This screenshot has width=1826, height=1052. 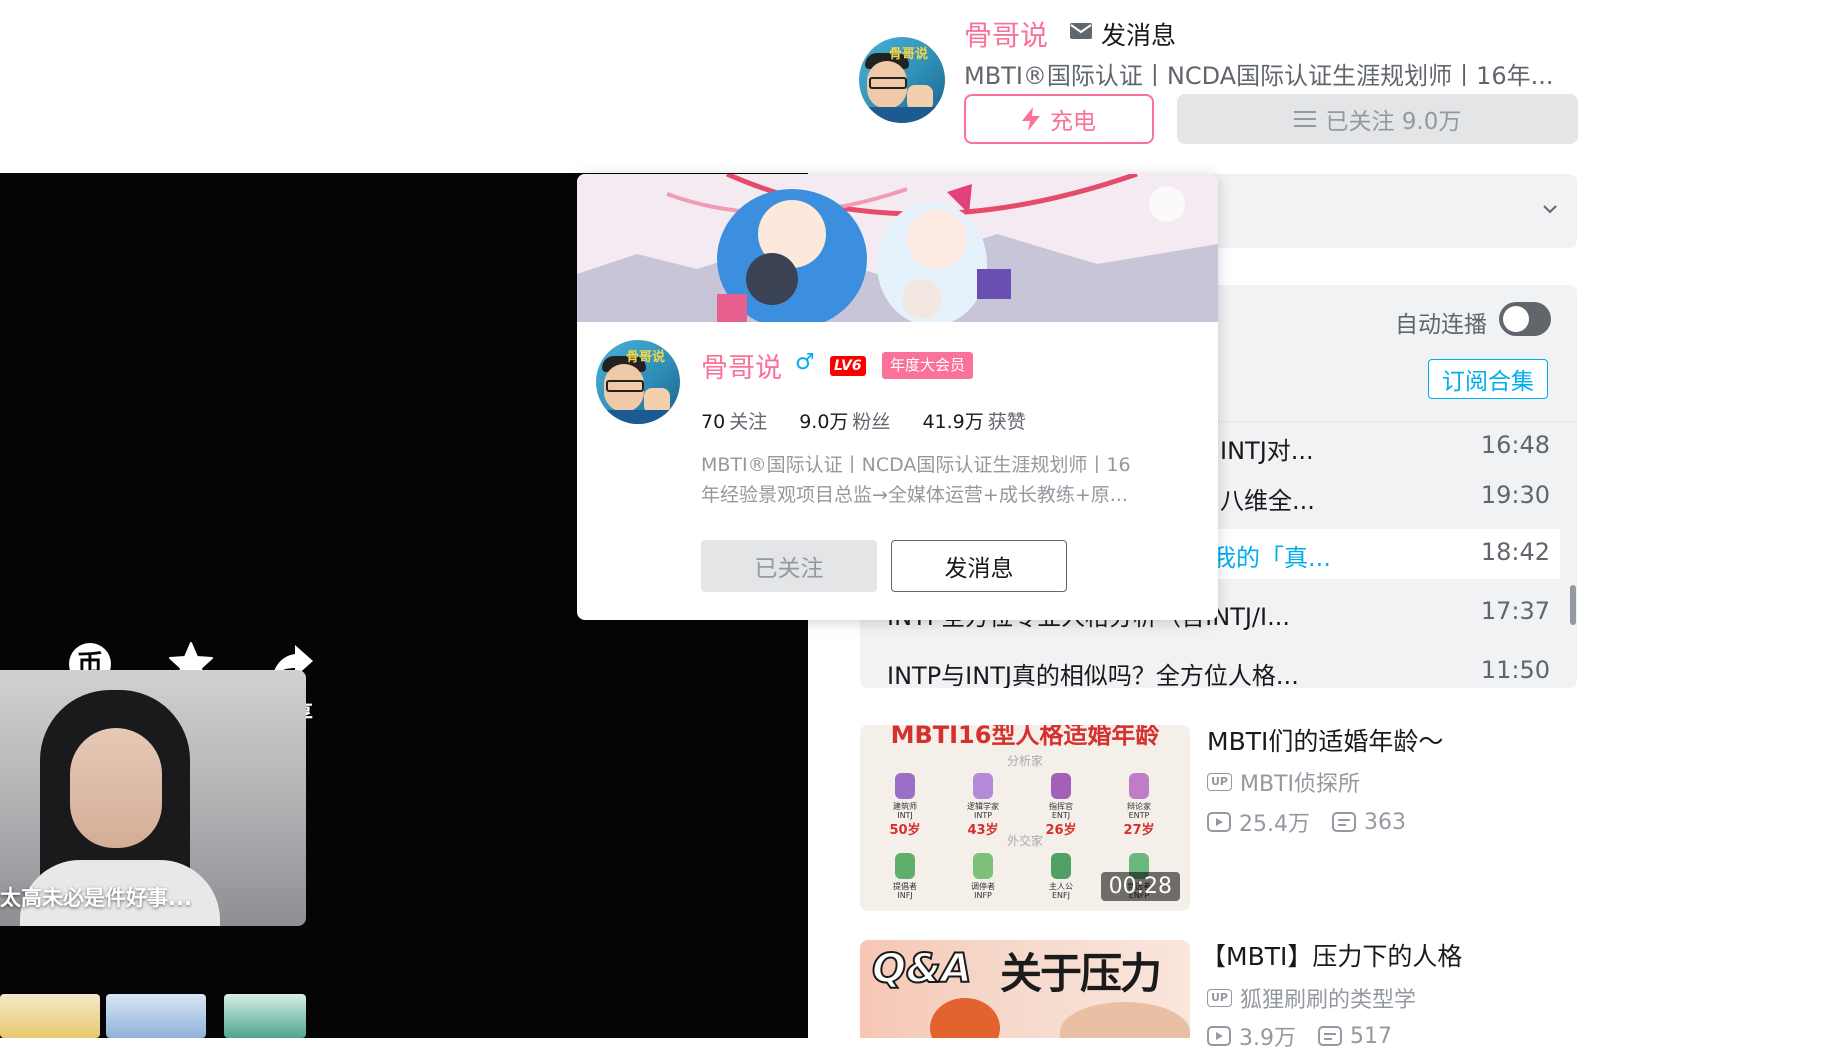 I want to click on card-message-button: 发消息, so click(x=979, y=566).